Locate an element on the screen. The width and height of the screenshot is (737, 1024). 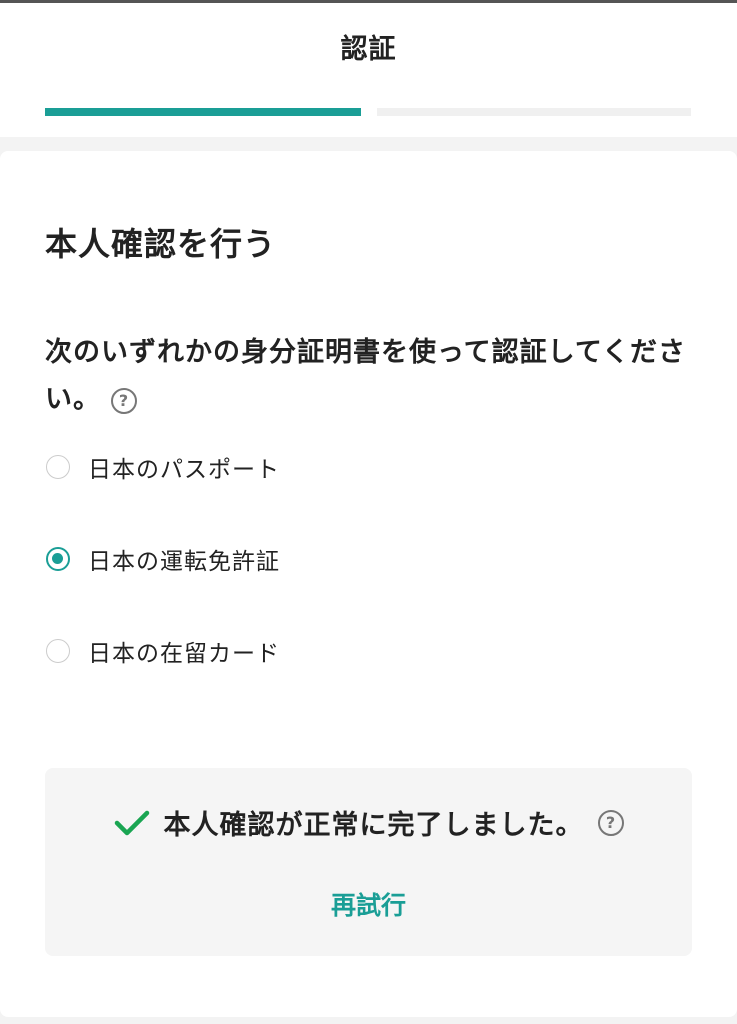
radio-option-passport: 日本のパスポート is located at coordinates (163, 467).